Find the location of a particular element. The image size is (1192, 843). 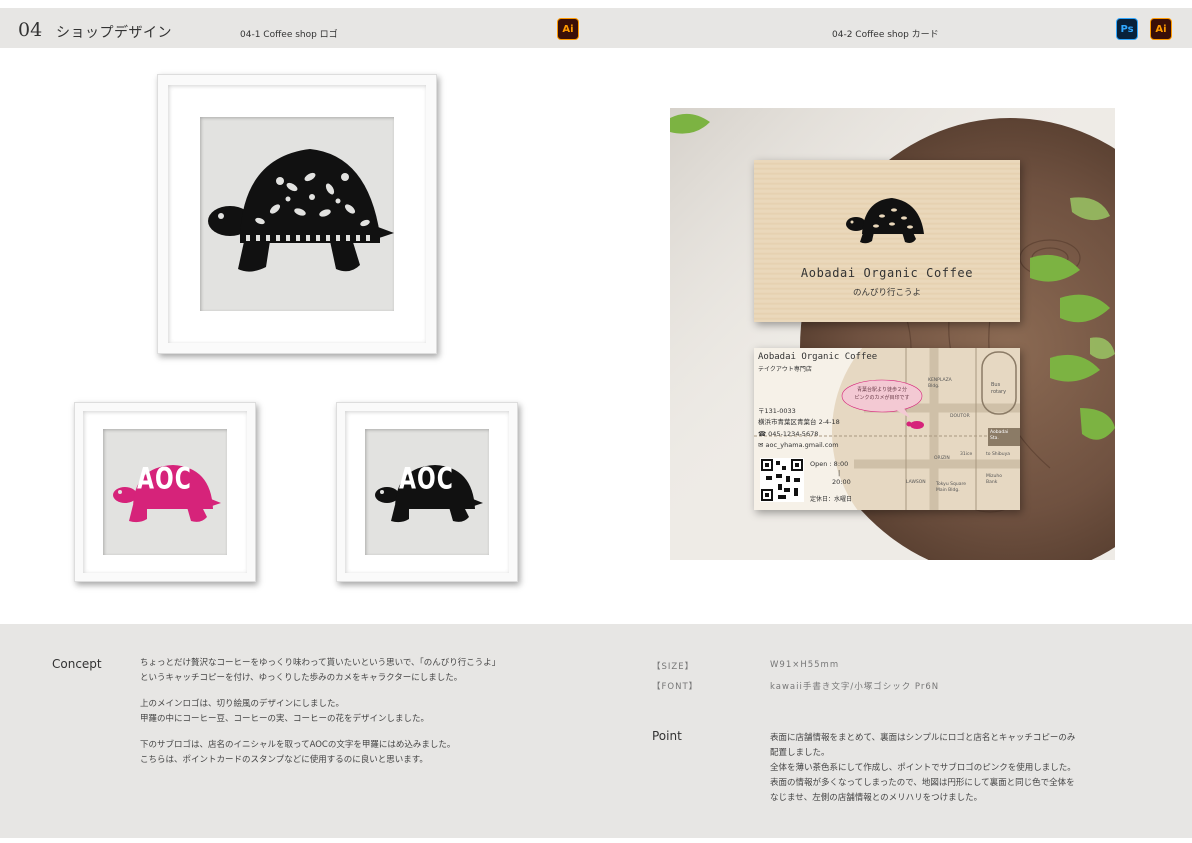

map-label-bus: Bus rotary is located at coordinates (999, 388).